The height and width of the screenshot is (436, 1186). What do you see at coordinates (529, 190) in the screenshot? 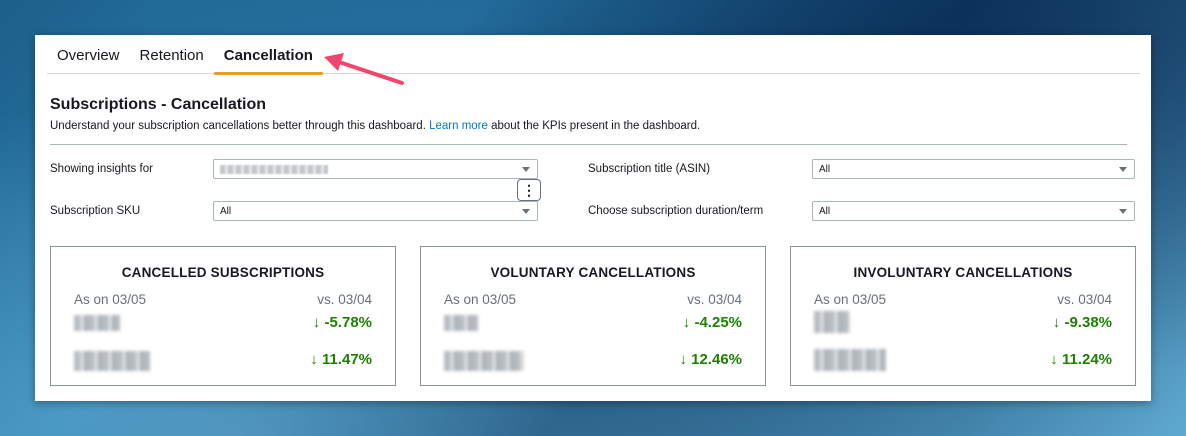
I see `kebab-menu-icon: ⋮` at bounding box center [529, 190].